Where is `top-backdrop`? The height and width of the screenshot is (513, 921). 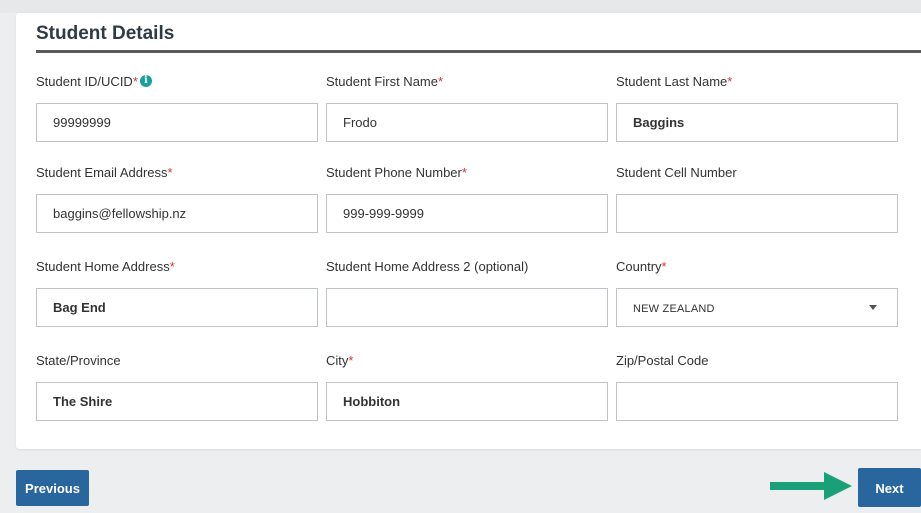 top-backdrop is located at coordinates (460, 6).